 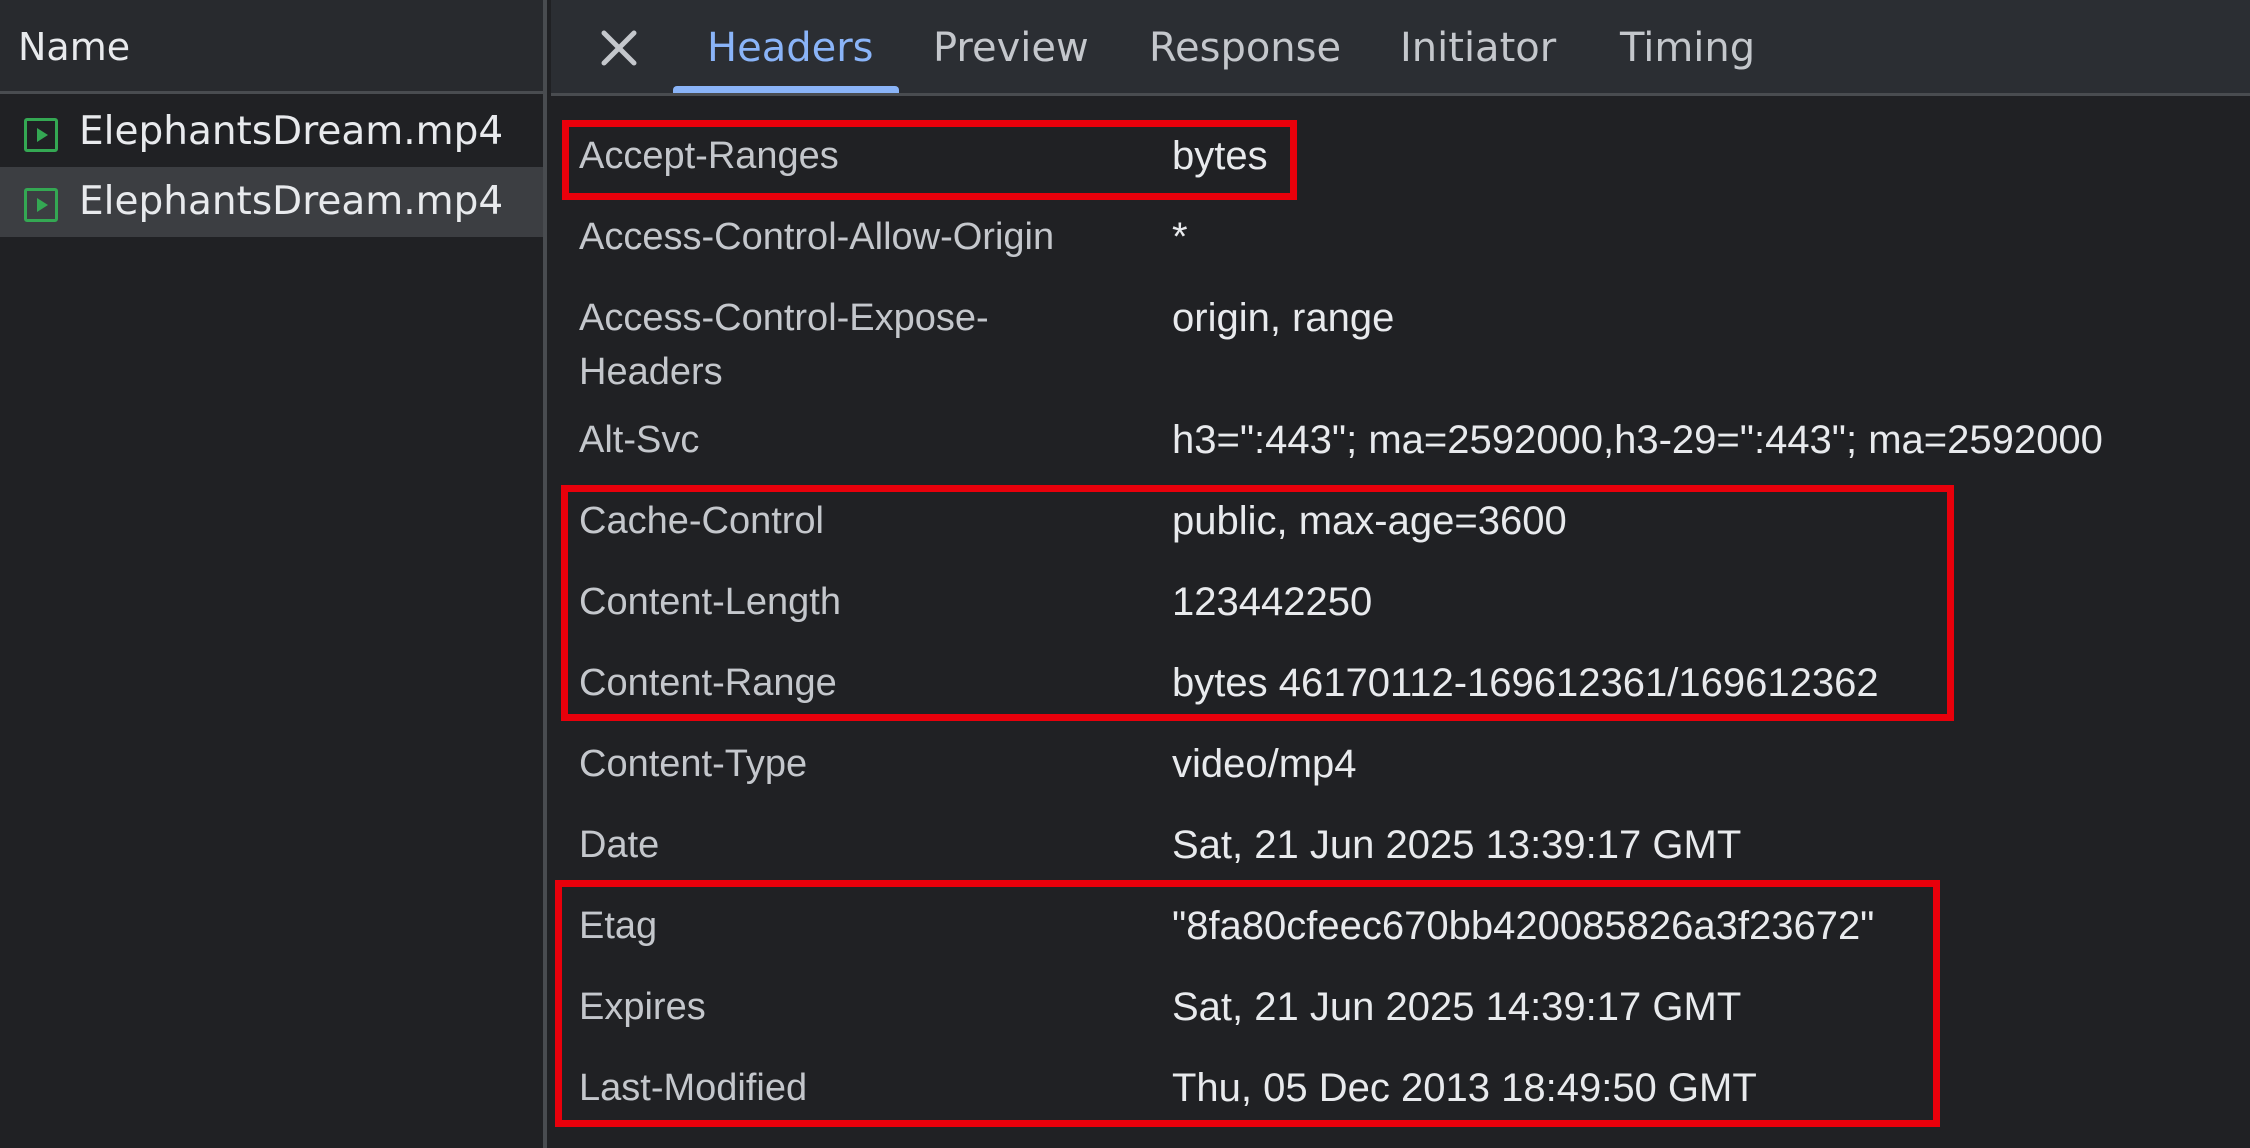 What do you see at coordinates (74, 47) in the screenshot?
I see `name-column-label: Name` at bounding box center [74, 47].